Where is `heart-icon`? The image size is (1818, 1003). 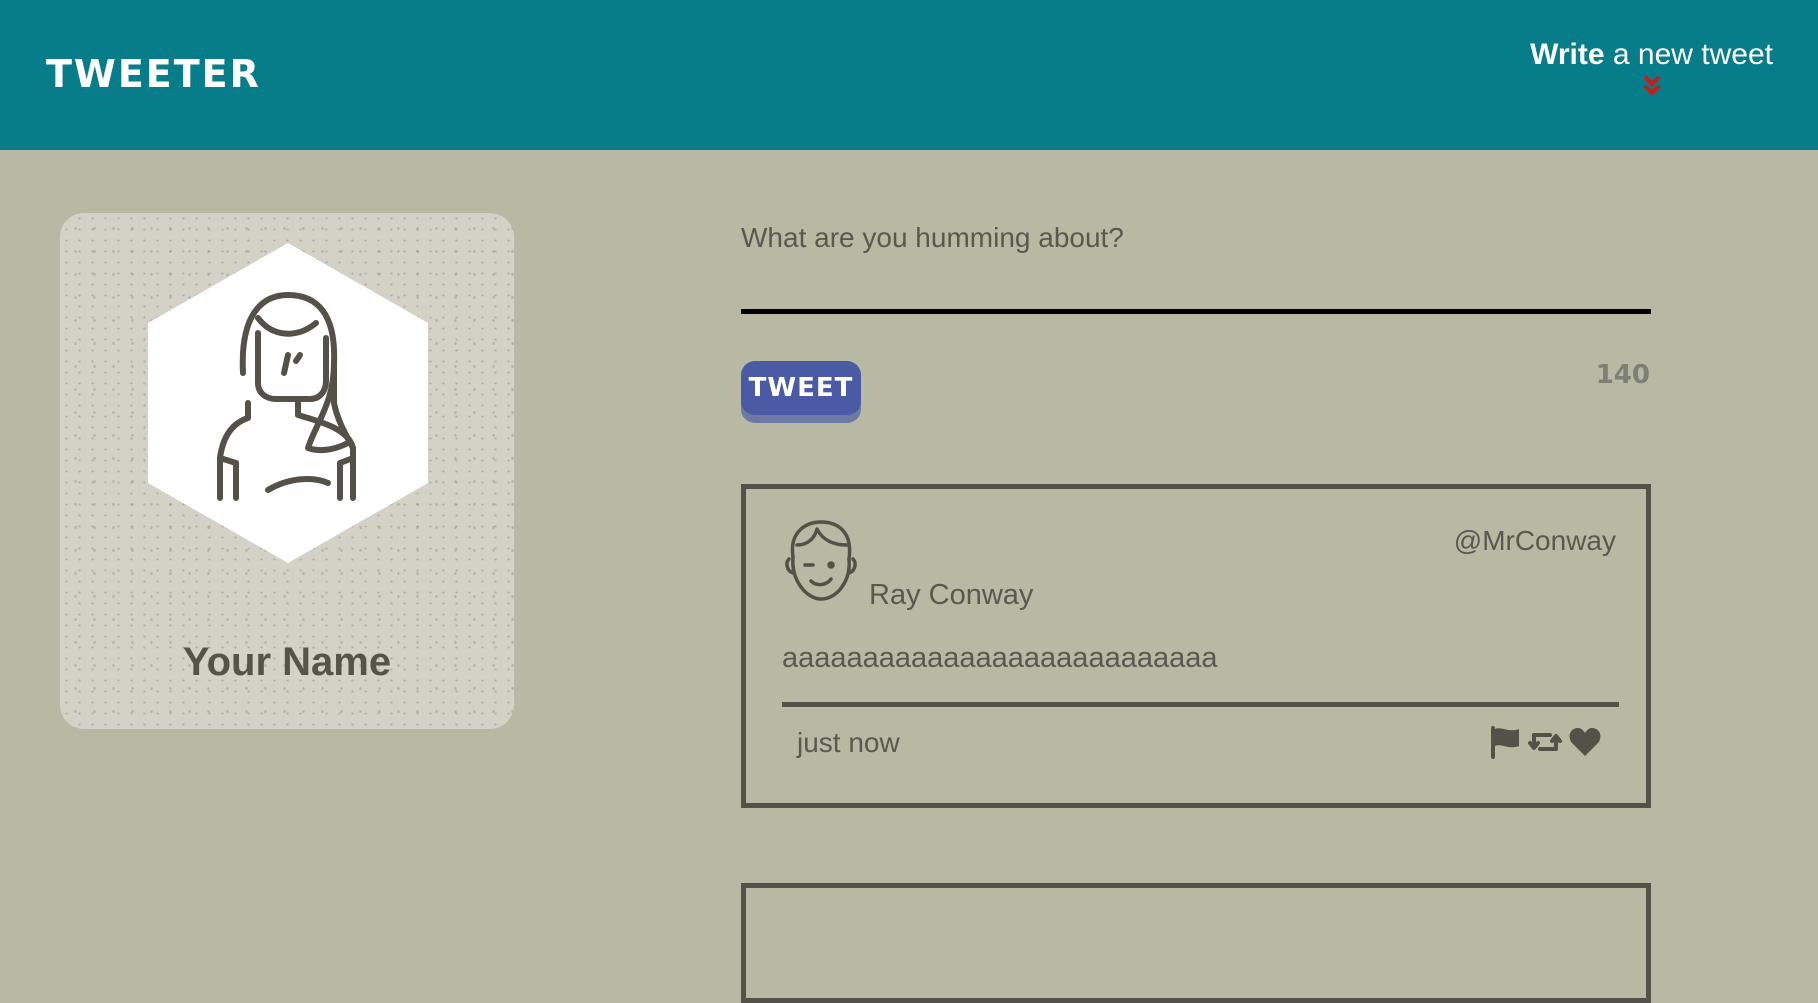 heart-icon is located at coordinates (1585, 742).